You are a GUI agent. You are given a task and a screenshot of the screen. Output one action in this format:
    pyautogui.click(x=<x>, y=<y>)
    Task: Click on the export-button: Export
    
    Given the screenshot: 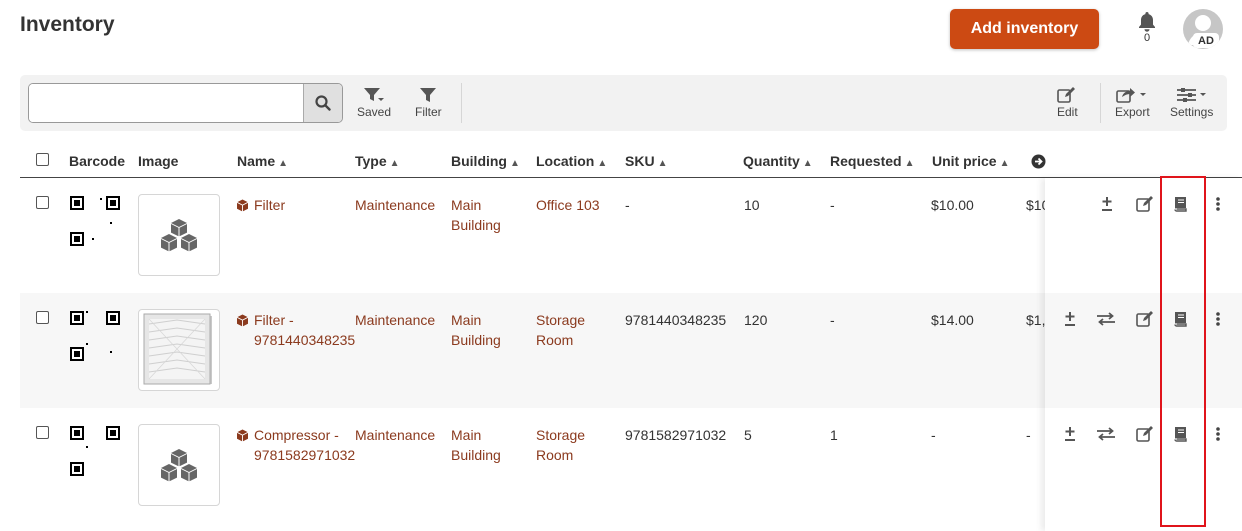 What is the action you would take?
    pyautogui.click(x=1132, y=103)
    